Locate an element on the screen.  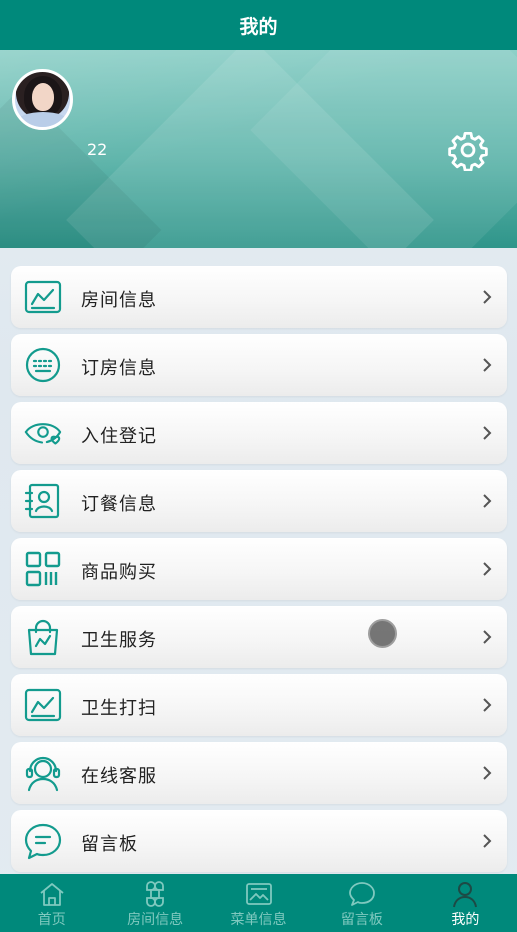
tab-mine: 我的 is located at coordinates (465, 903).